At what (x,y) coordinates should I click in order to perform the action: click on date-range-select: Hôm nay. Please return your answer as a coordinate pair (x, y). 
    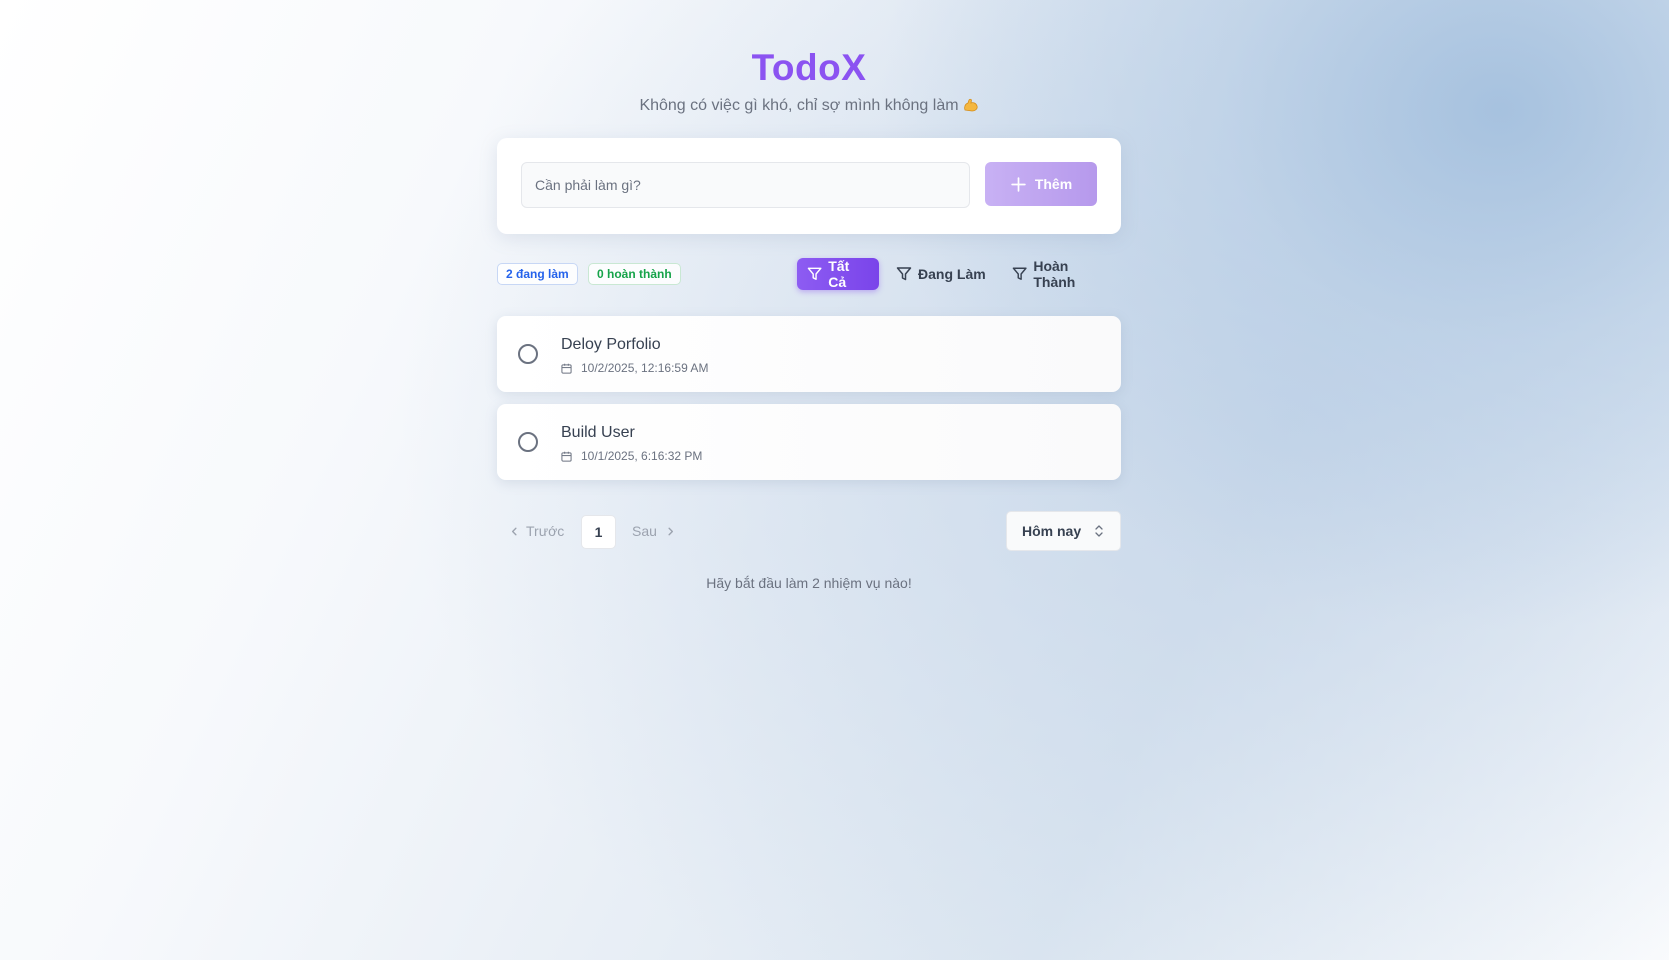
    Looking at the image, I should click on (1063, 531).